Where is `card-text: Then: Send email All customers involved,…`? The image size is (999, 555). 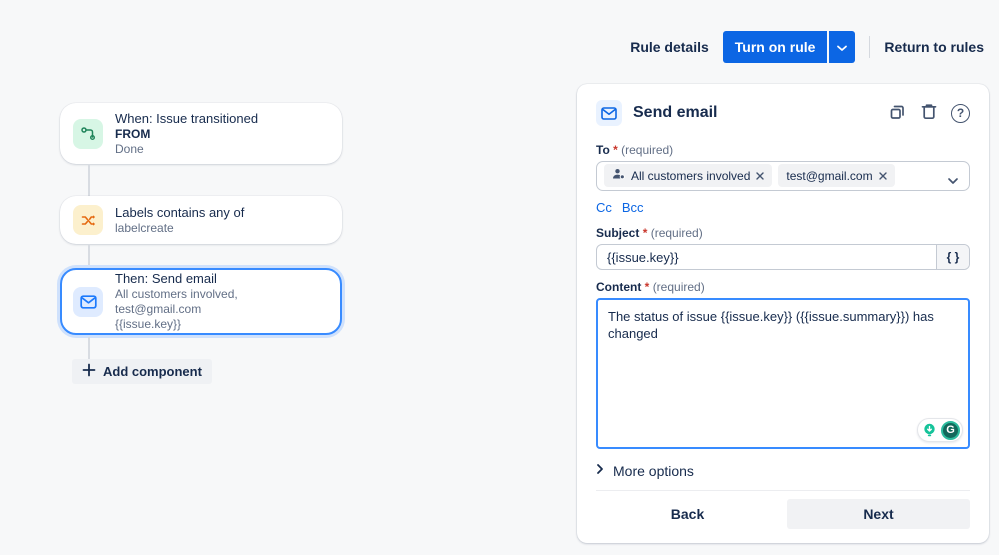 card-text: Then: Send email All customers involved,… is located at coordinates (220, 301).